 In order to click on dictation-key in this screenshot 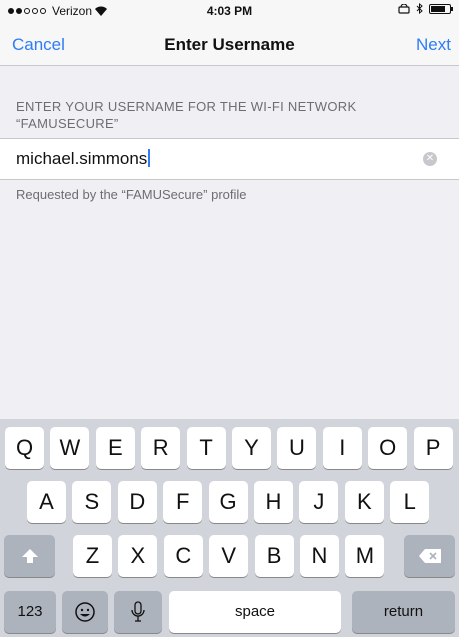, I will do `click(138, 612)`.